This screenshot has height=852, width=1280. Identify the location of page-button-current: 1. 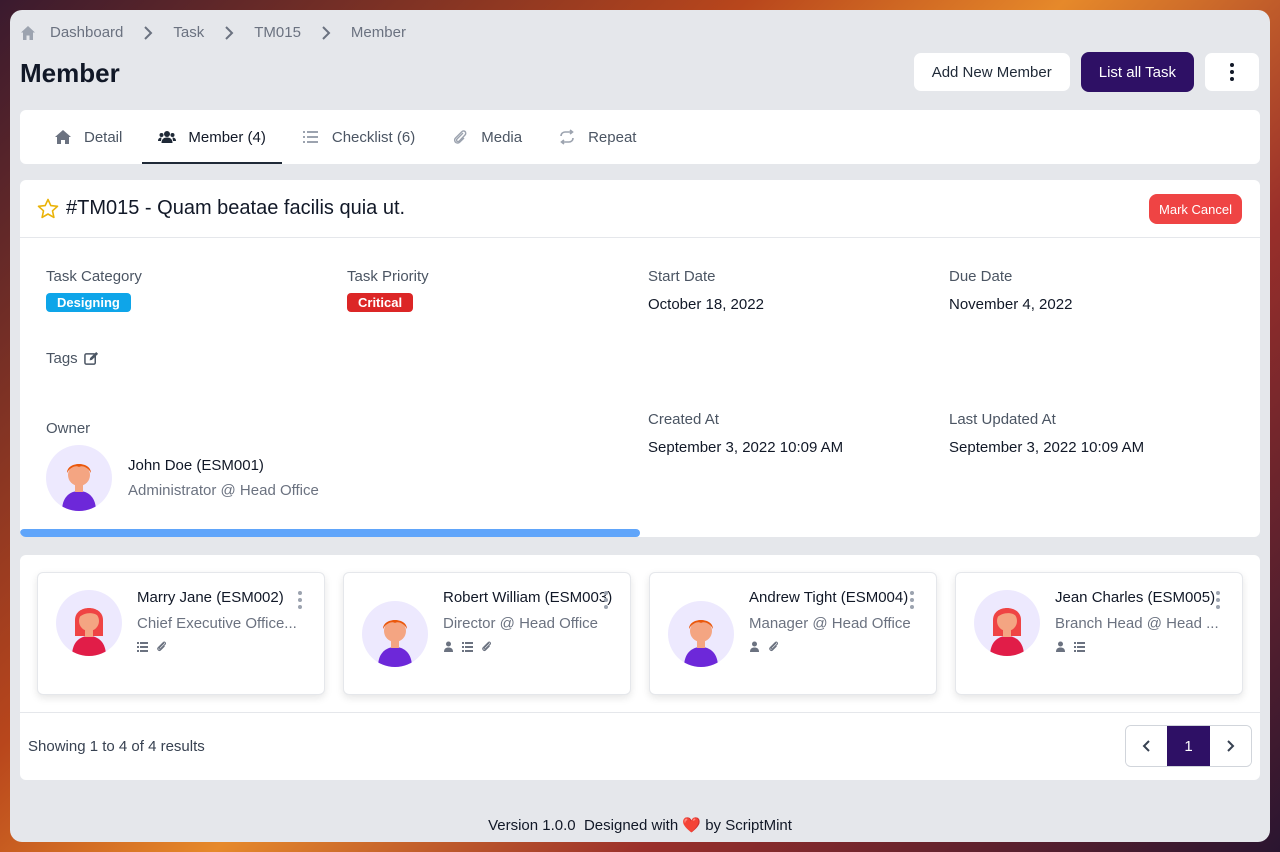
(1188, 746).